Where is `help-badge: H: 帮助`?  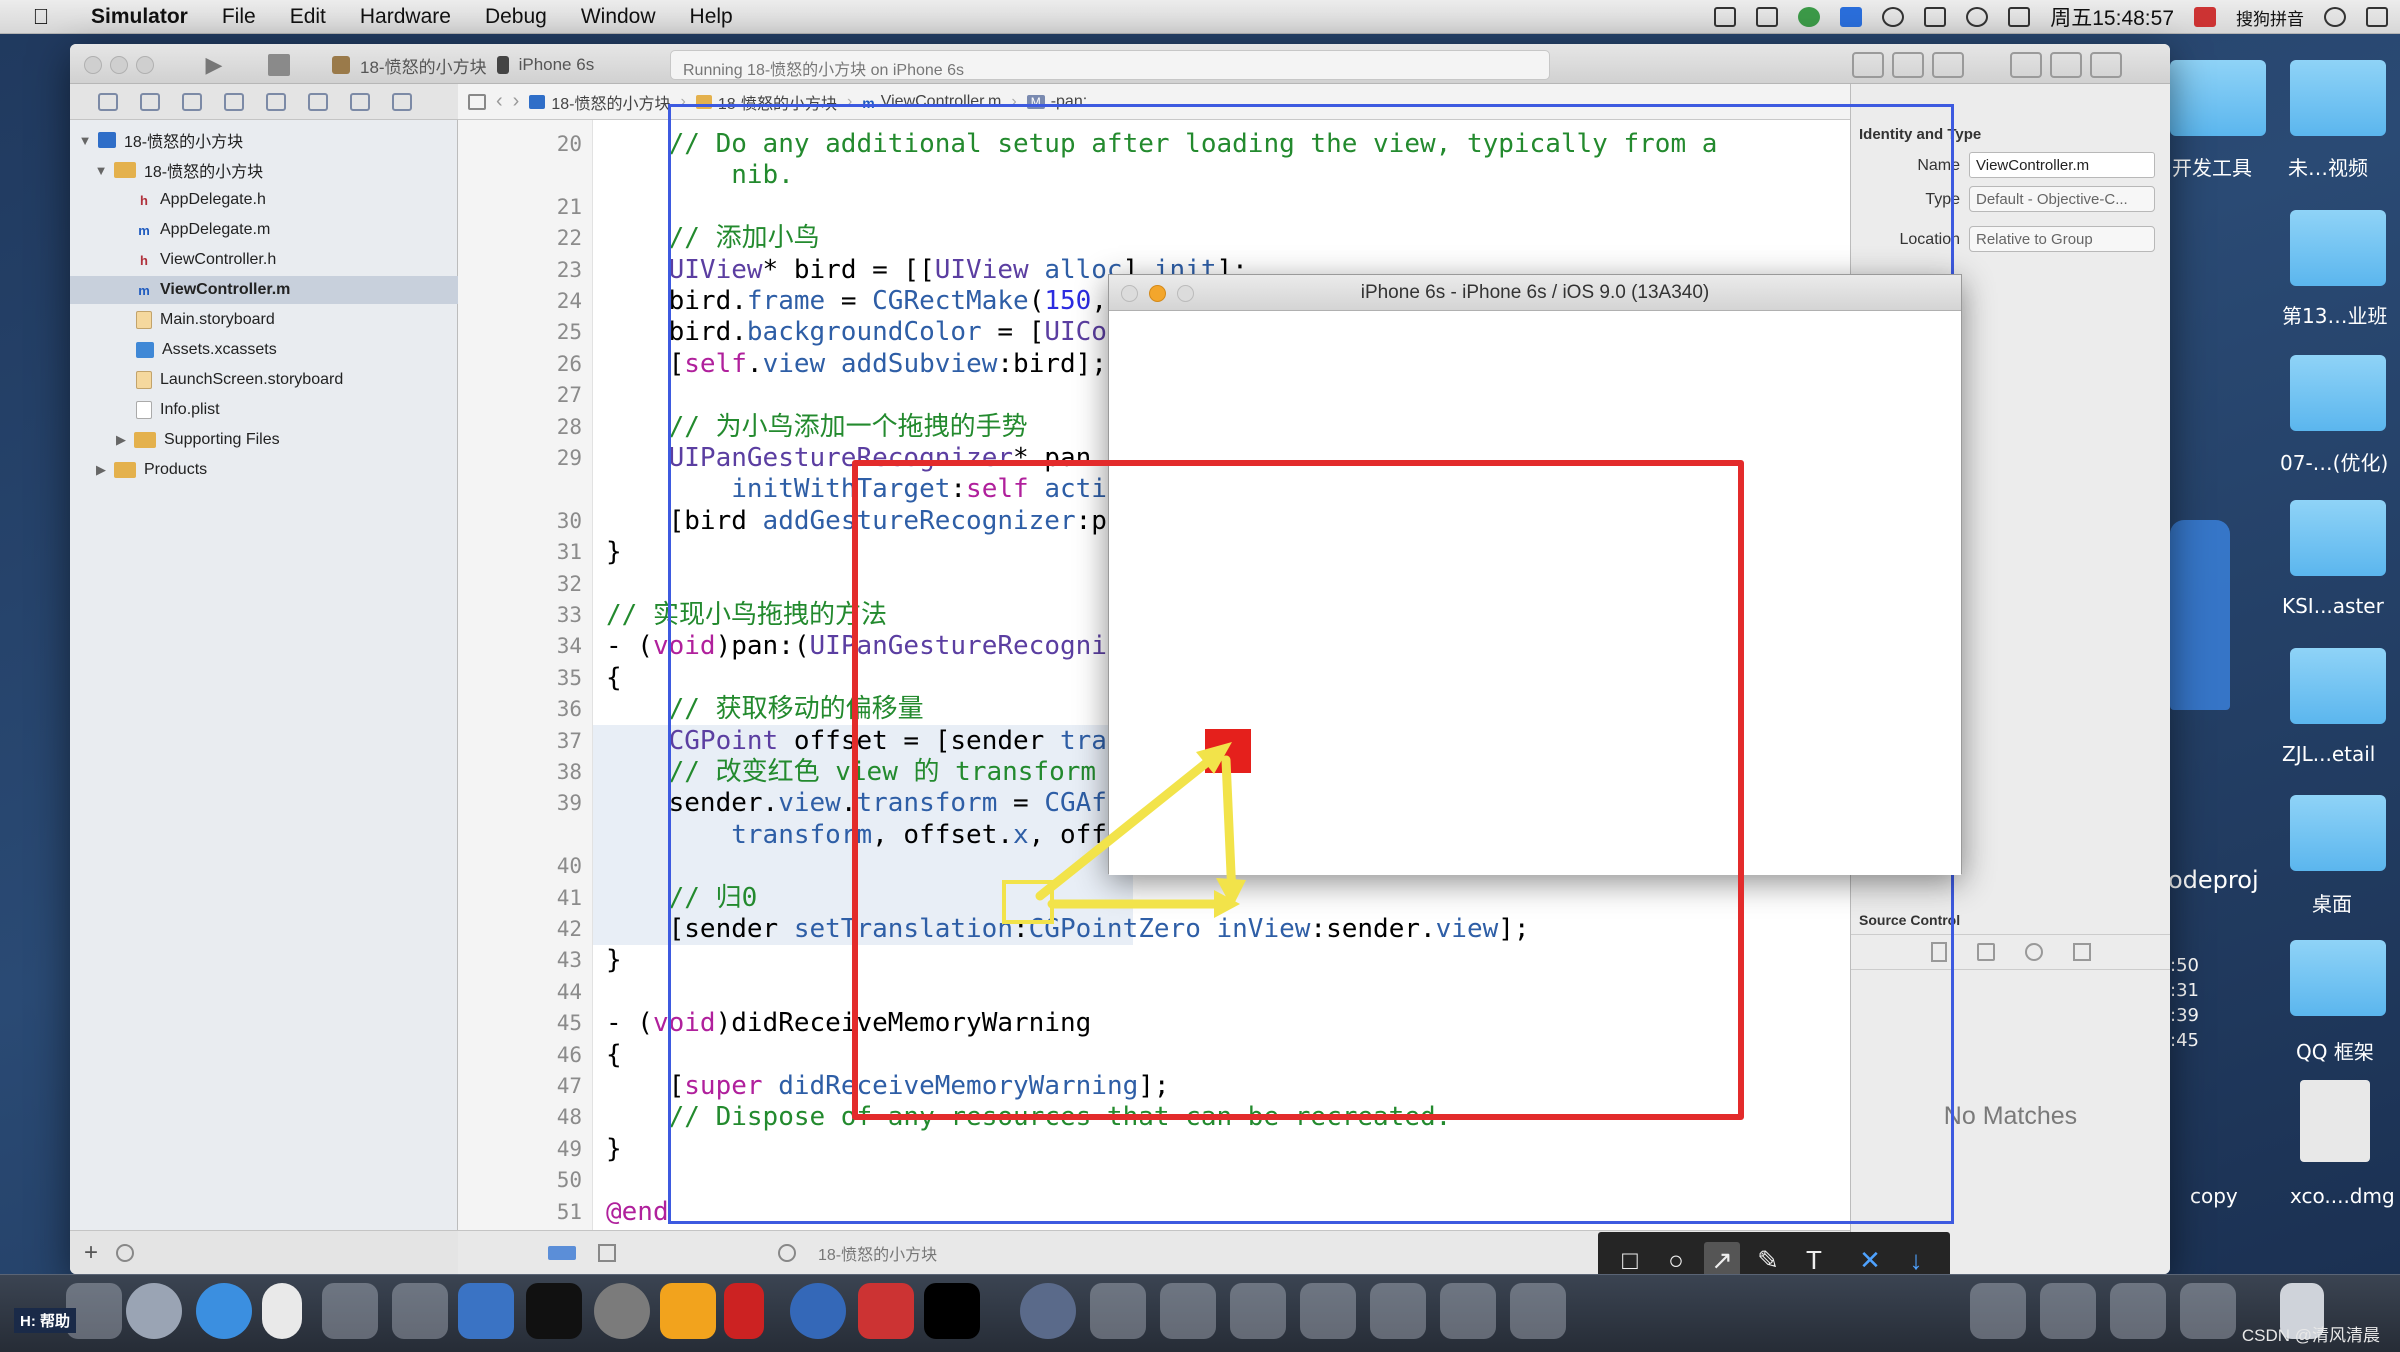
help-badge: H: 帮助 is located at coordinates (45, 1320).